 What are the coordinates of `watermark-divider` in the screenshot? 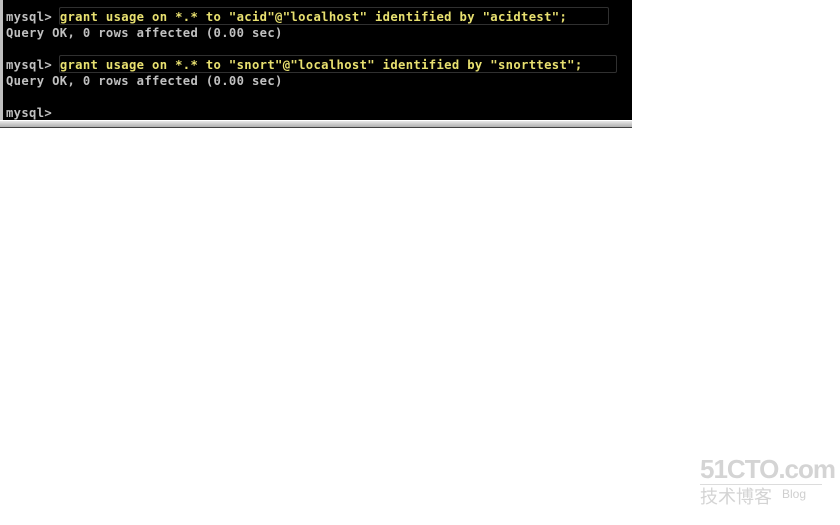 It's located at (761, 484).